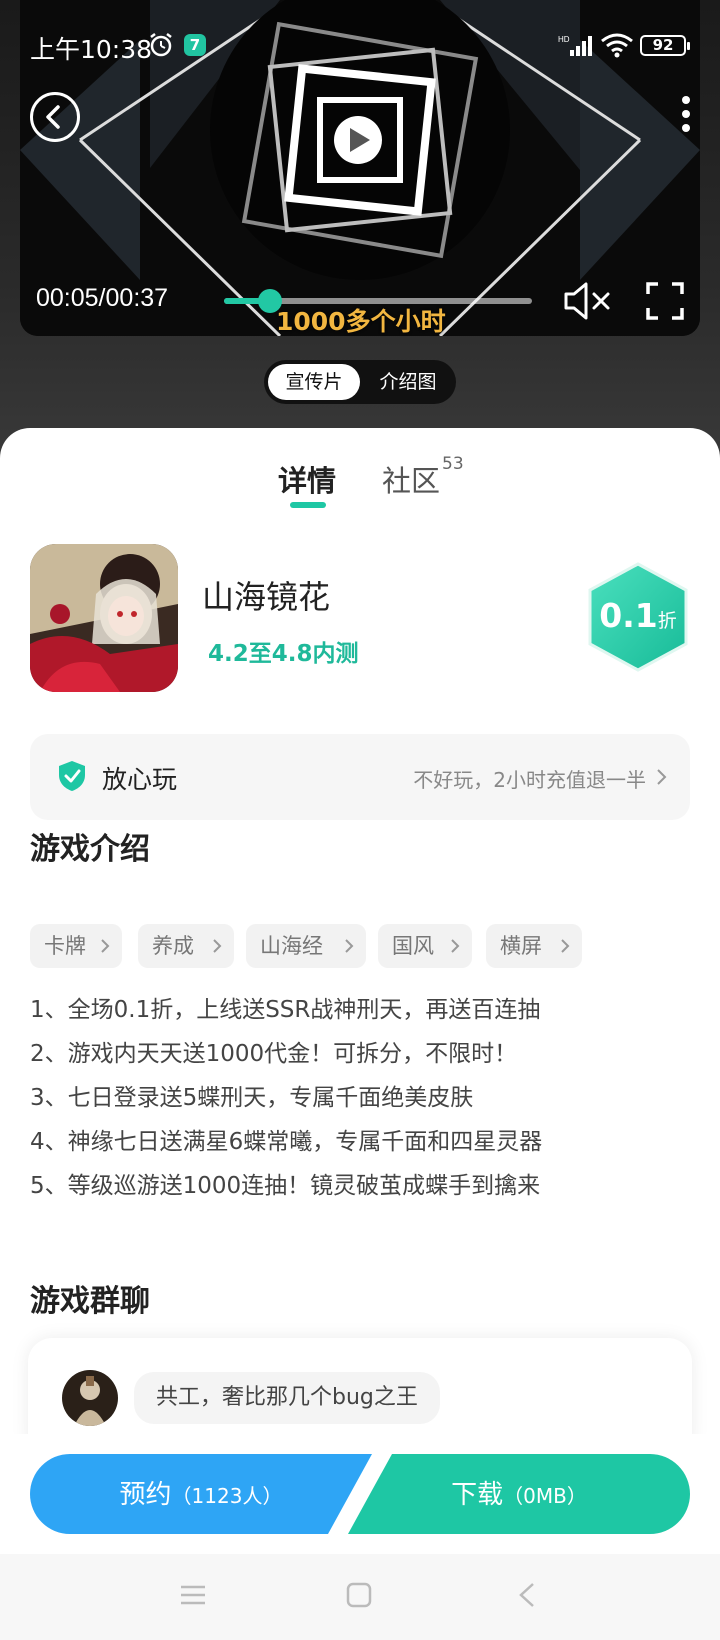  I want to click on download-label: 下载, so click(477, 1495).